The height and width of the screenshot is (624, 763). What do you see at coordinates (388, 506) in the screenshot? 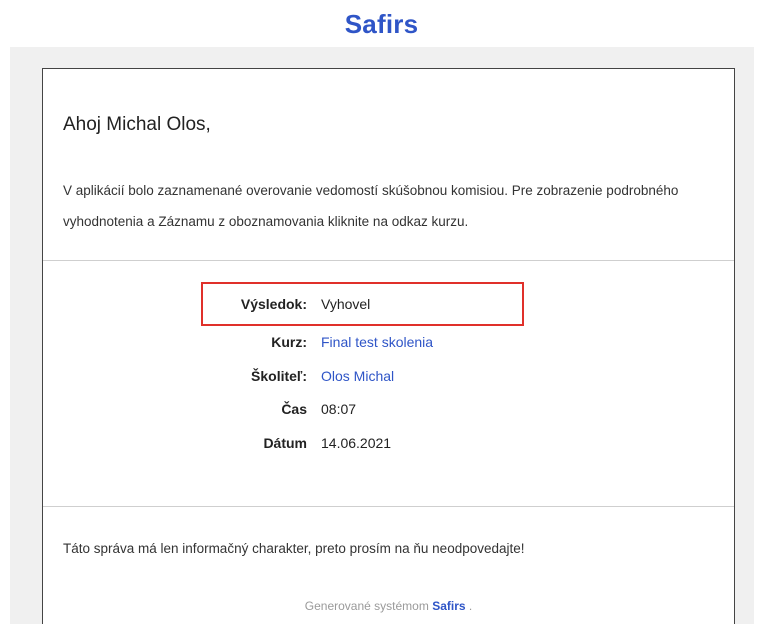
I see `divider-bottom` at bounding box center [388, 506].